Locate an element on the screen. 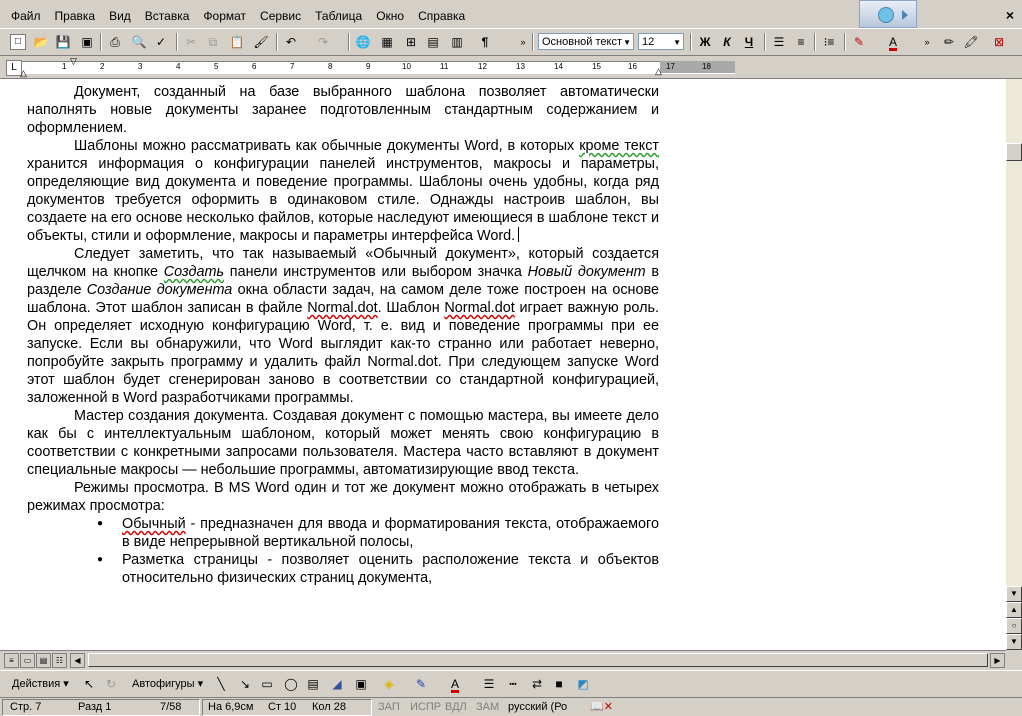 Image resolution: width=1022 pixels, height=716 pixels. autoshapes-menu: Автофигуры ▾ is located at coordinates (167, 683).